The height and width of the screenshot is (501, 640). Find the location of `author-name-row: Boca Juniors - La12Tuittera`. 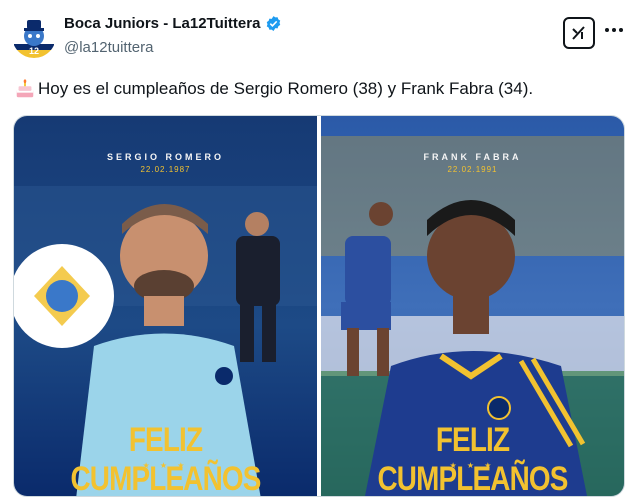

author-name-row: Boca Juniors - La12Tuittera is located at coordinates (173, 23).